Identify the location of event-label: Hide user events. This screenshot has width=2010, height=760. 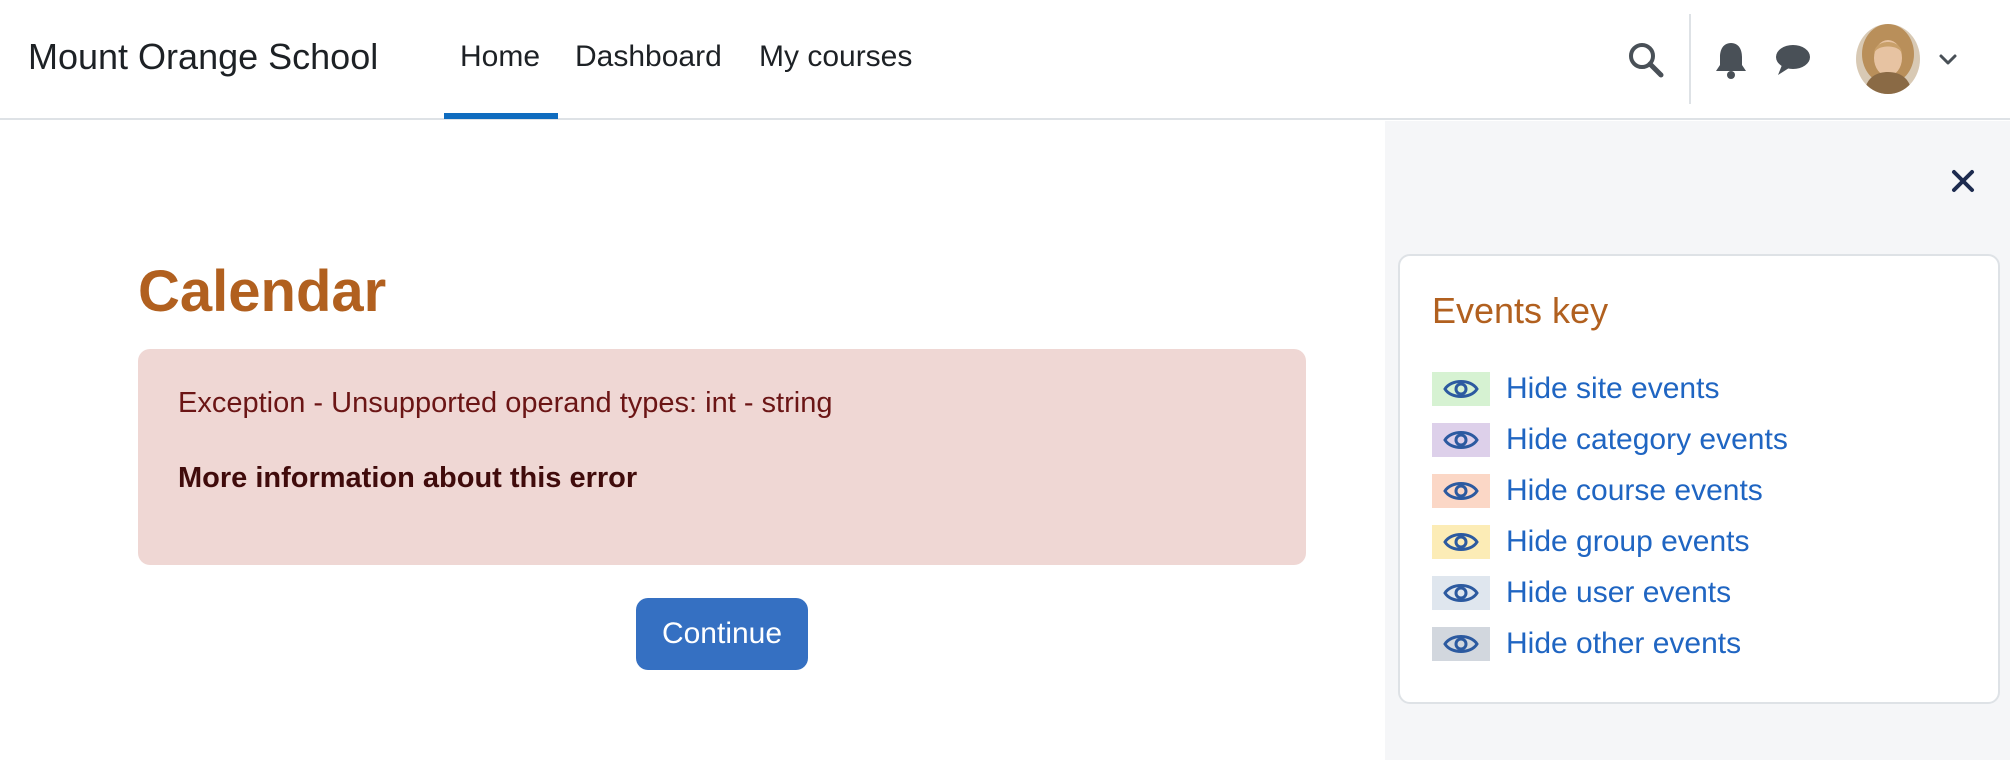
(1618, 593).